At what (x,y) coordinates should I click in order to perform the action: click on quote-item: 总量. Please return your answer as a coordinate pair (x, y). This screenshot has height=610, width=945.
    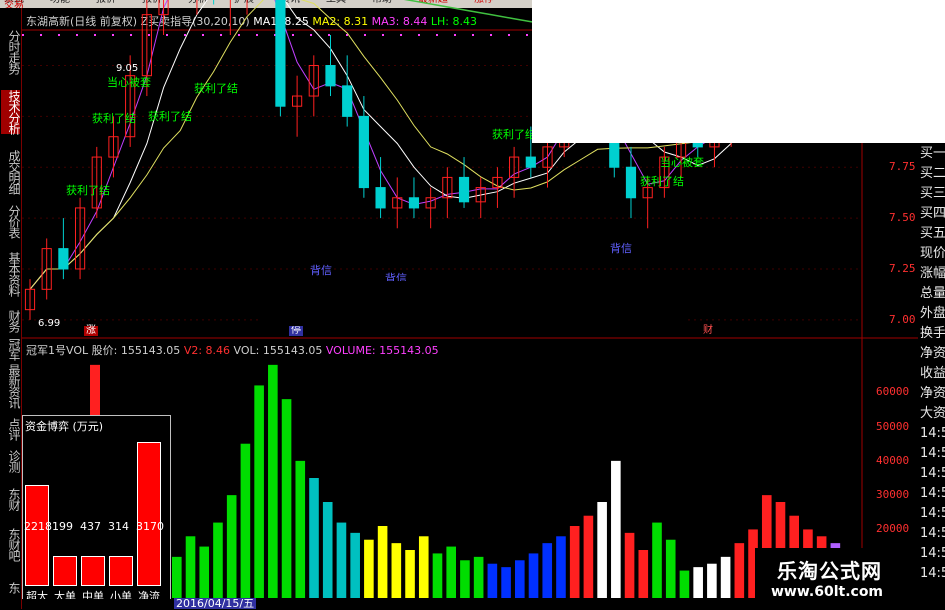
    Looking at the image, I should click on (932, 293).